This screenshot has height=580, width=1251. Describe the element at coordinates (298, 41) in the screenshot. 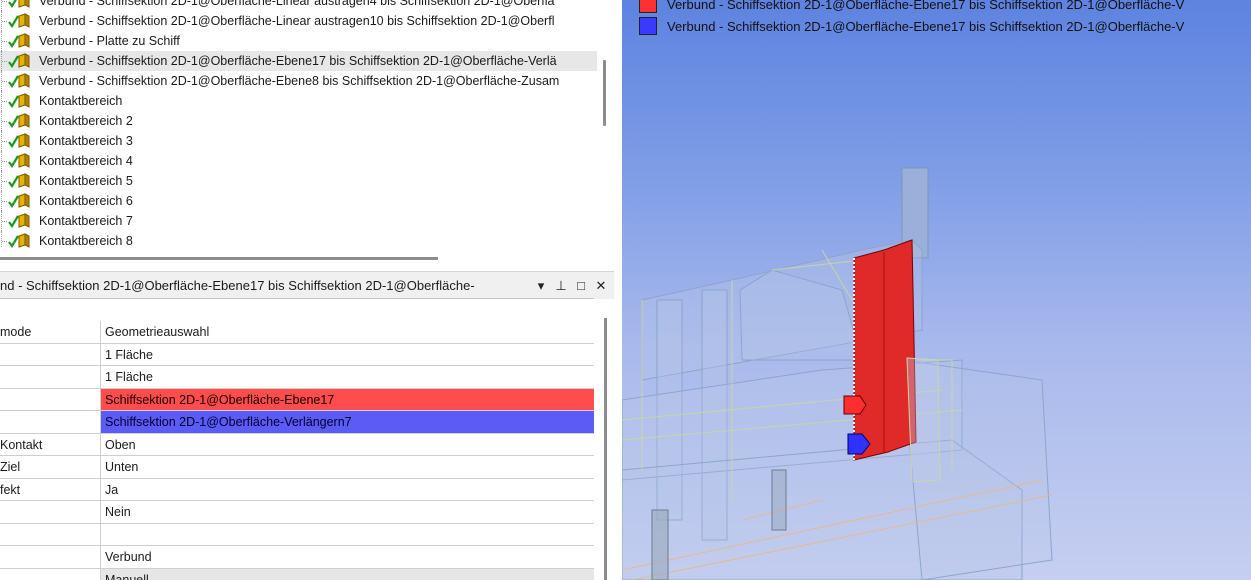

I see `tree-item: Verbund - Platte zu Schiff` at that location.